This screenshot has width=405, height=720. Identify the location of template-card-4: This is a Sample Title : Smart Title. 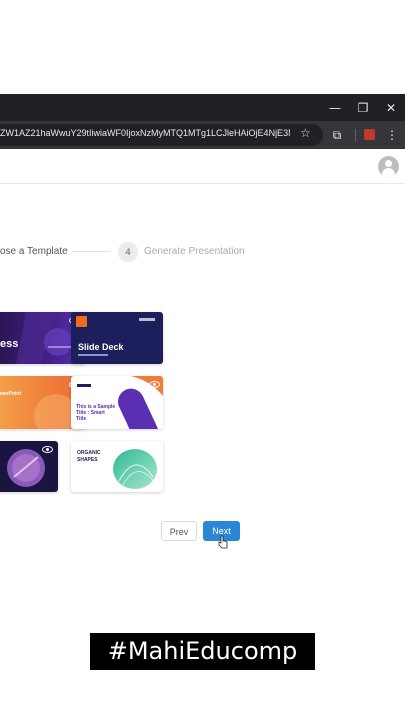
(117, 402).